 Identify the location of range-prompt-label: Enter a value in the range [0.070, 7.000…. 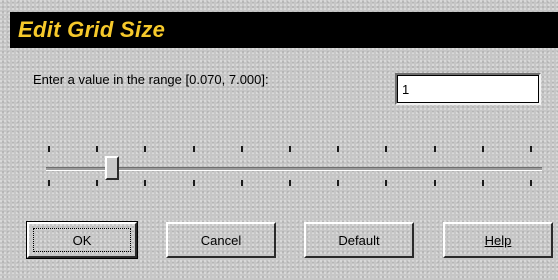
(151, 79).